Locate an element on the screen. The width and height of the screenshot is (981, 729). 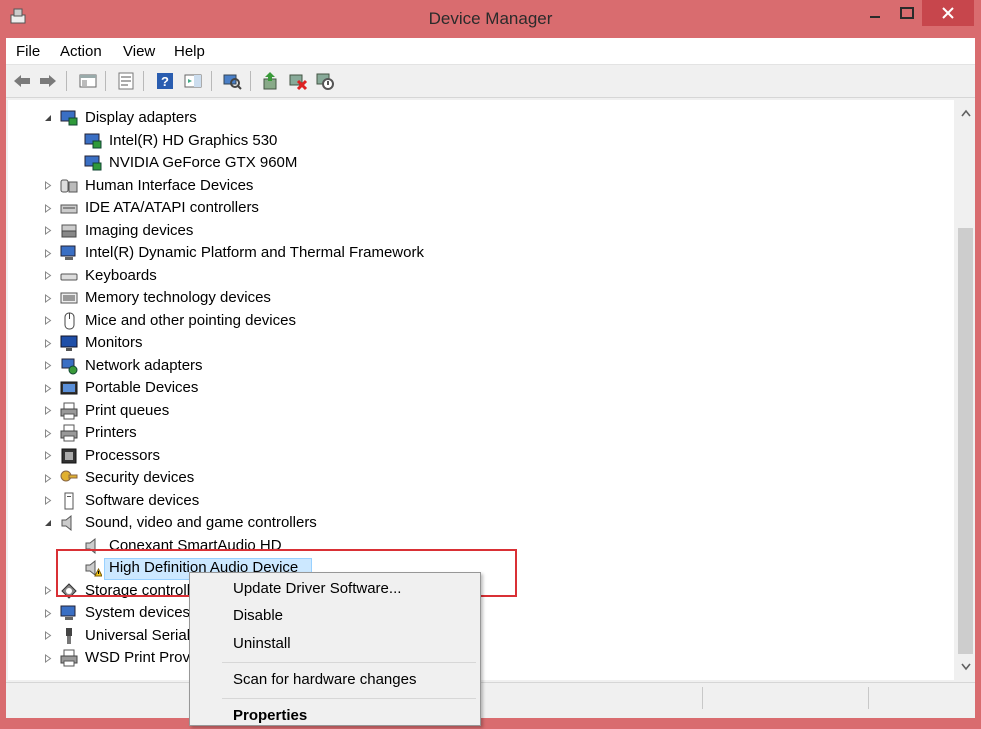
menu-view: View is located at coordinates (139, 51).